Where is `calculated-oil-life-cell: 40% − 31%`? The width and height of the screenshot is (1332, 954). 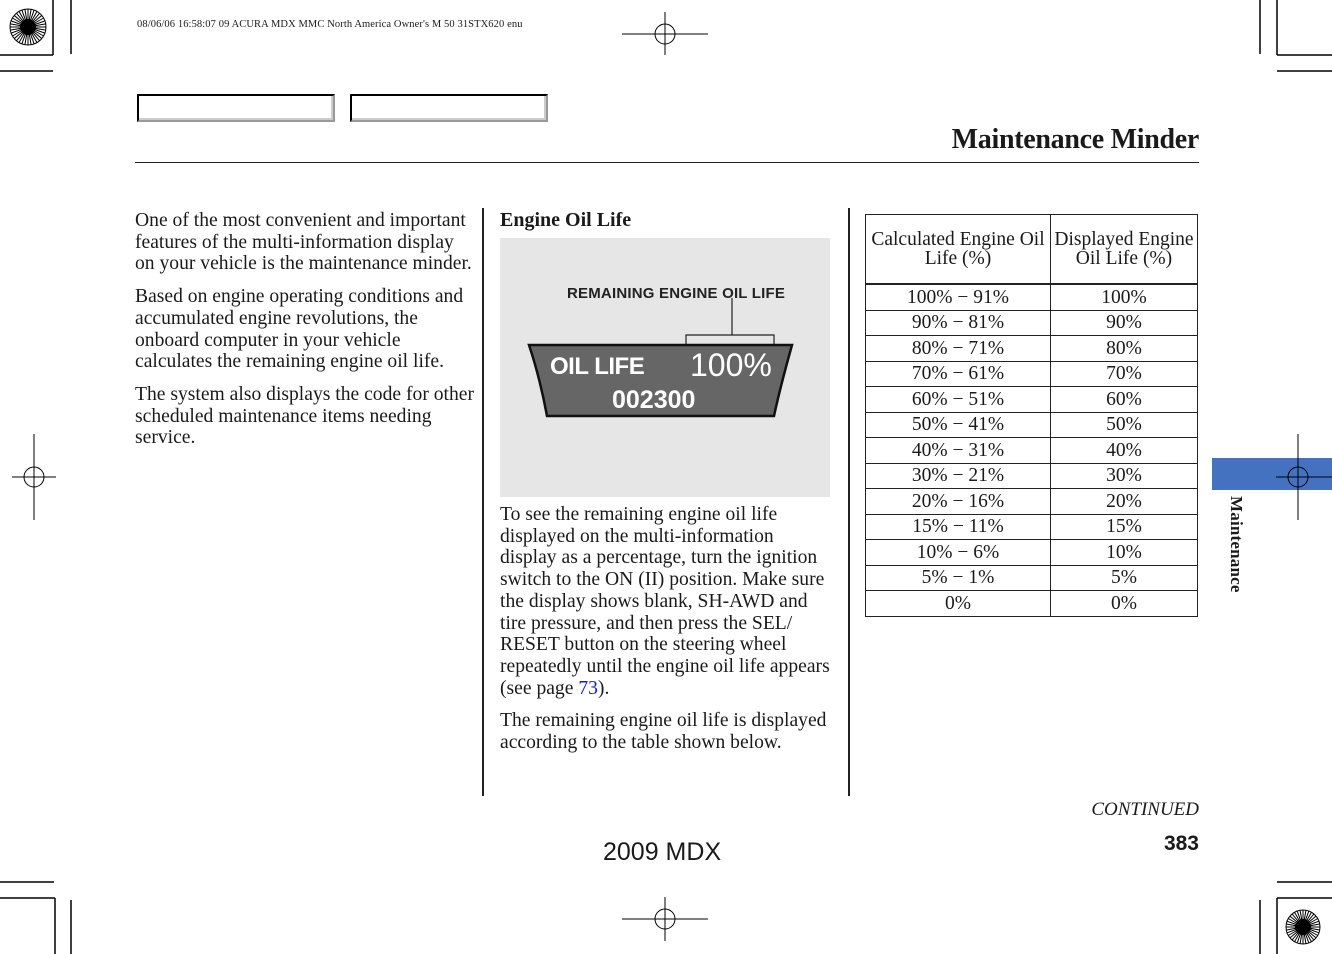
calculated-oil-life-cell: 40% − 31% is located at coordinates (958, 450).